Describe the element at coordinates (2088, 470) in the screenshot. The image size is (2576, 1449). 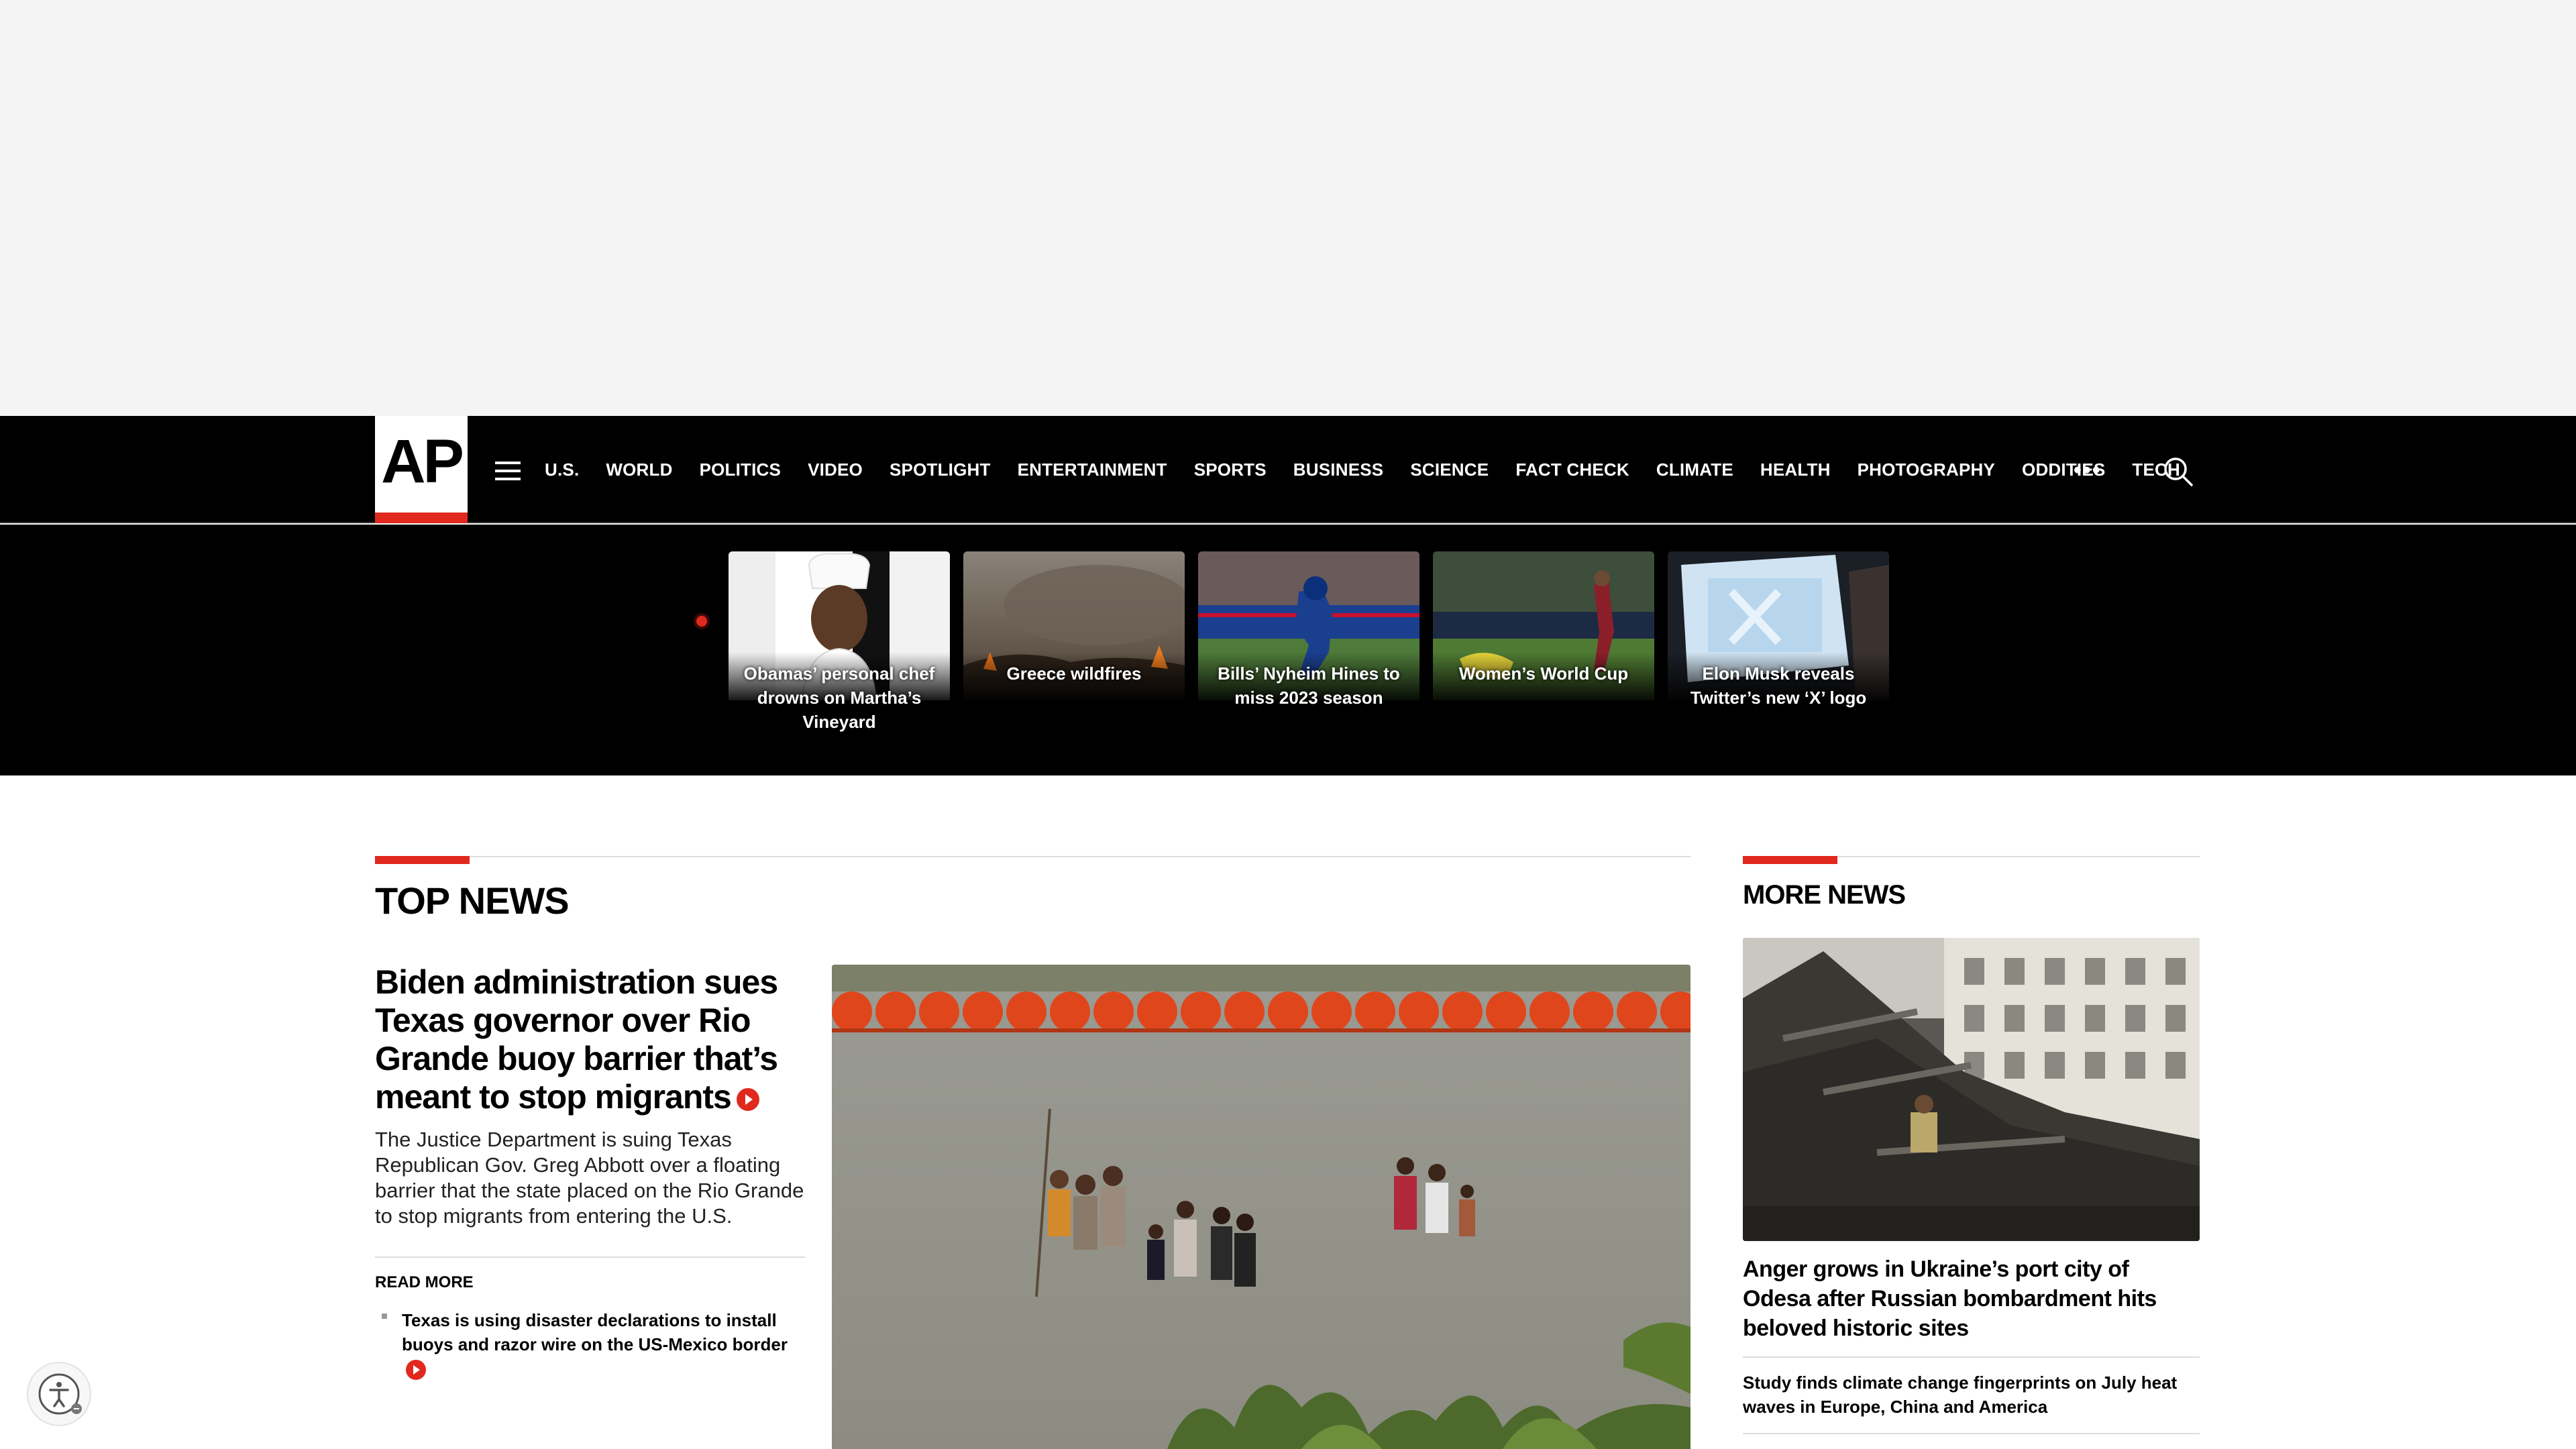
I see `more-menu-icon: •••` at that location.